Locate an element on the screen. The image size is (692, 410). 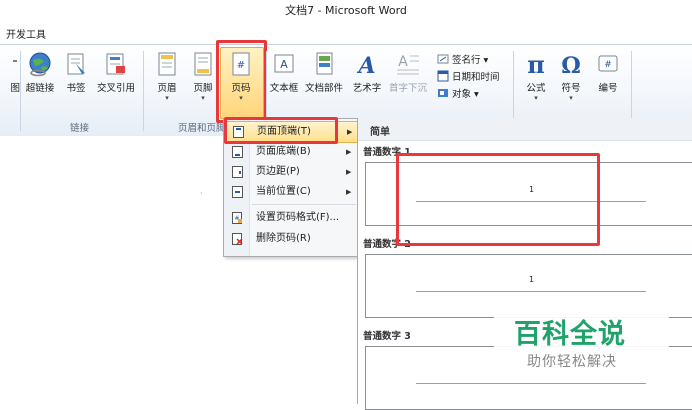
text-cursor-mark: · is located at coordinates (201, 193).